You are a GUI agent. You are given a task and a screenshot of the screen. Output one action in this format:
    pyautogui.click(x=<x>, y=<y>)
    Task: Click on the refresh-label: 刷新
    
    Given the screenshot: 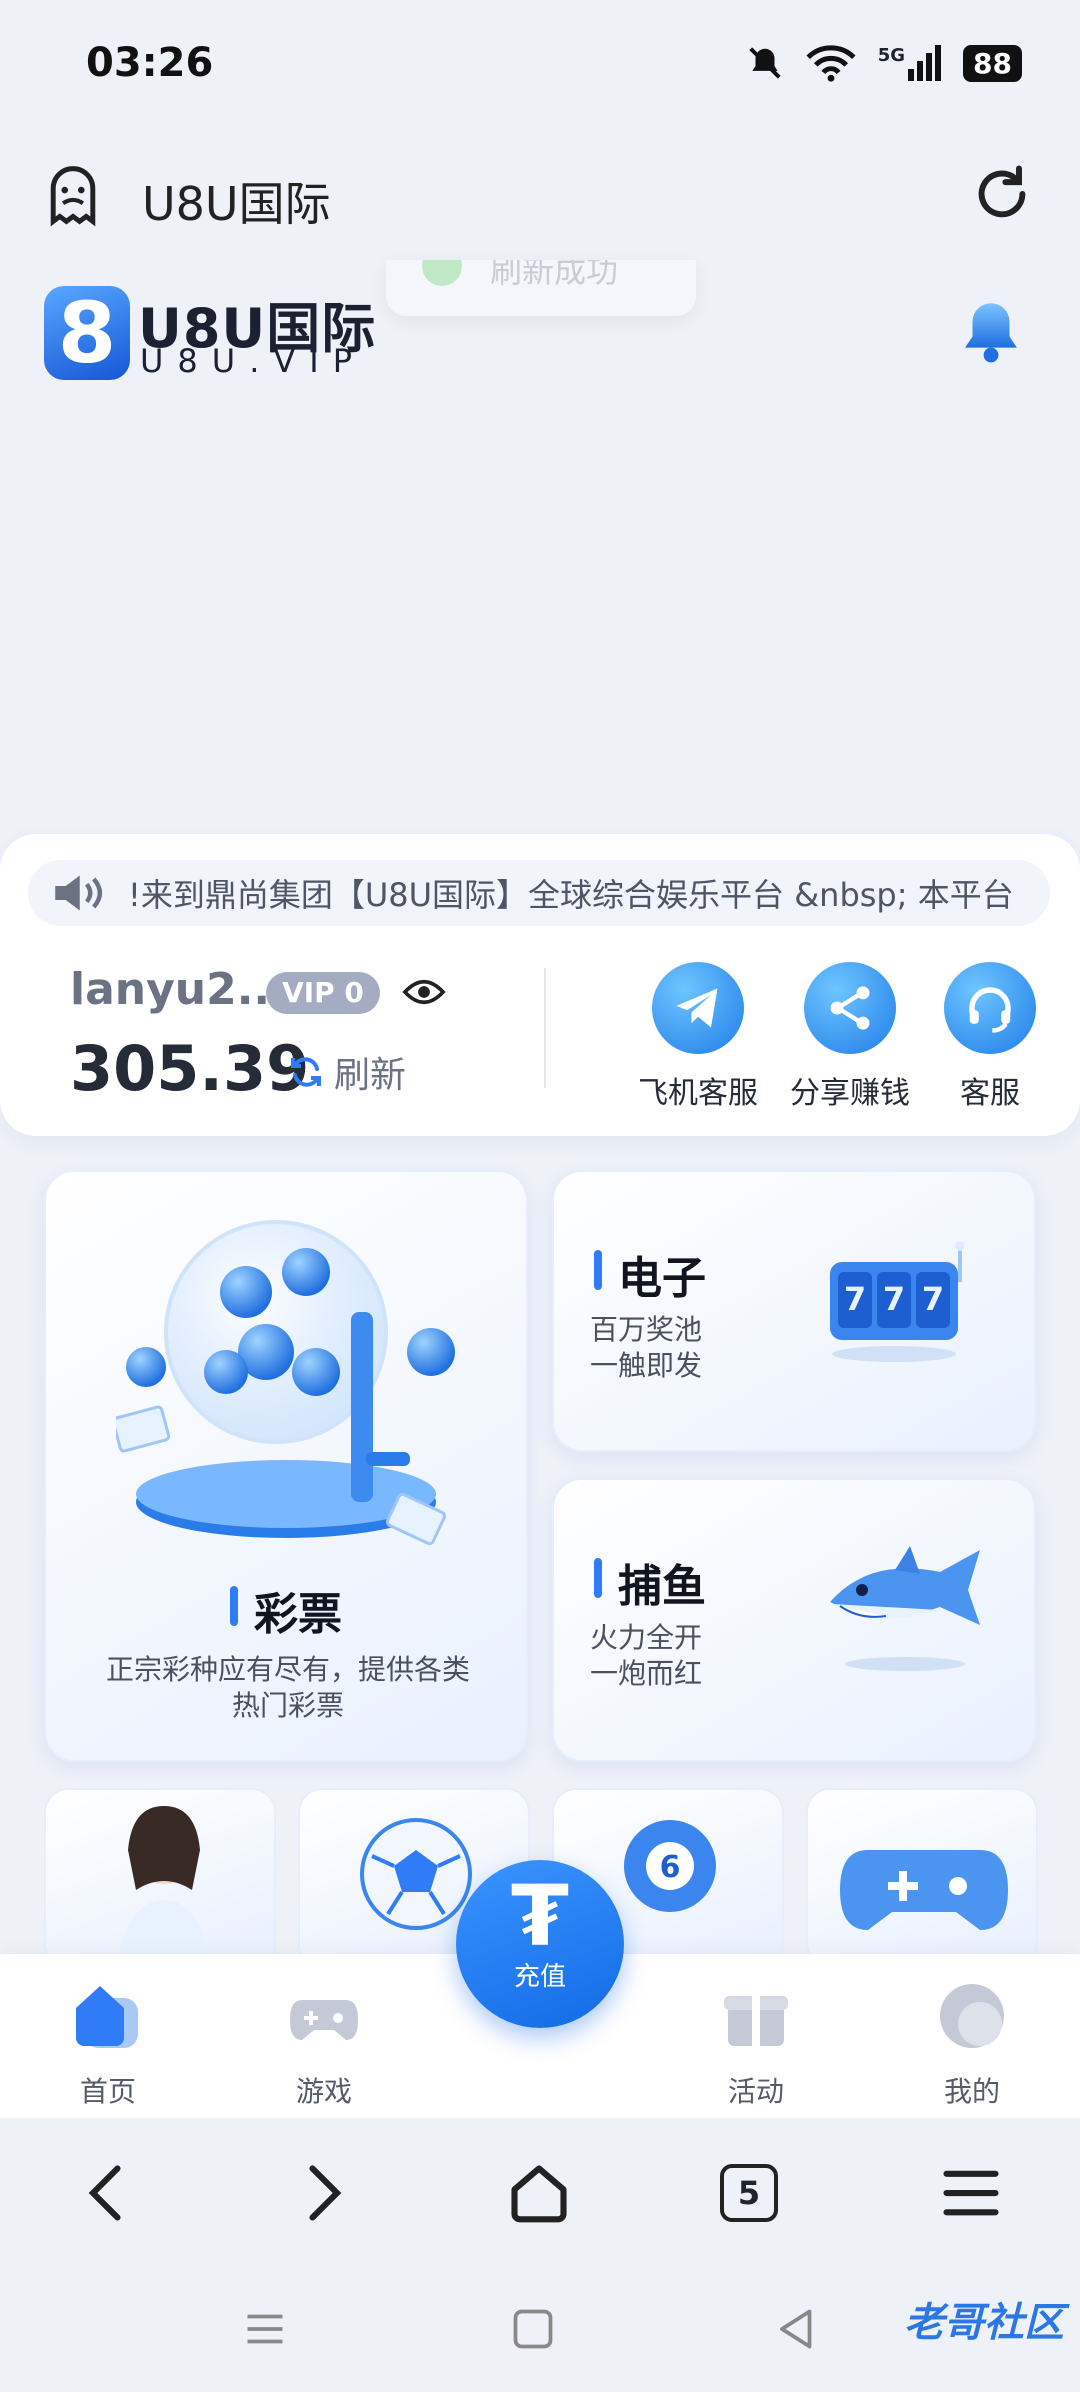 What is the action you would take?
    pyautogui.click(x=370, y=1075)
    